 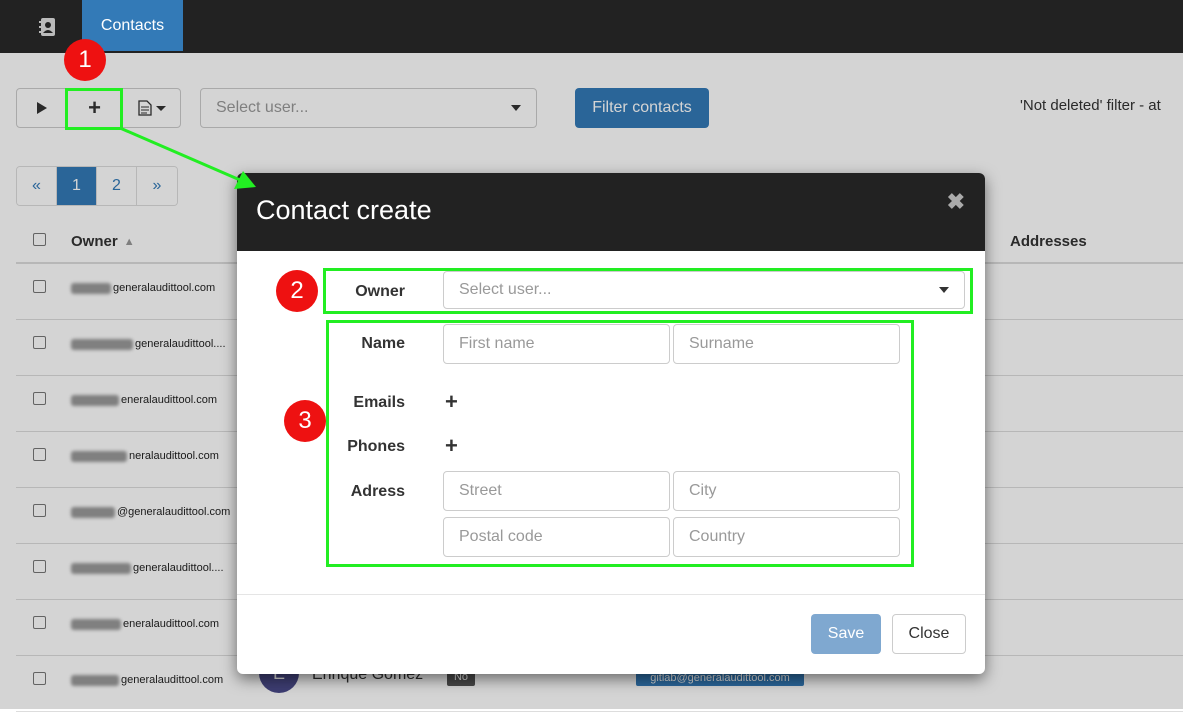 I want to click on step-marker-1: 1, so click(x=85, y=60).